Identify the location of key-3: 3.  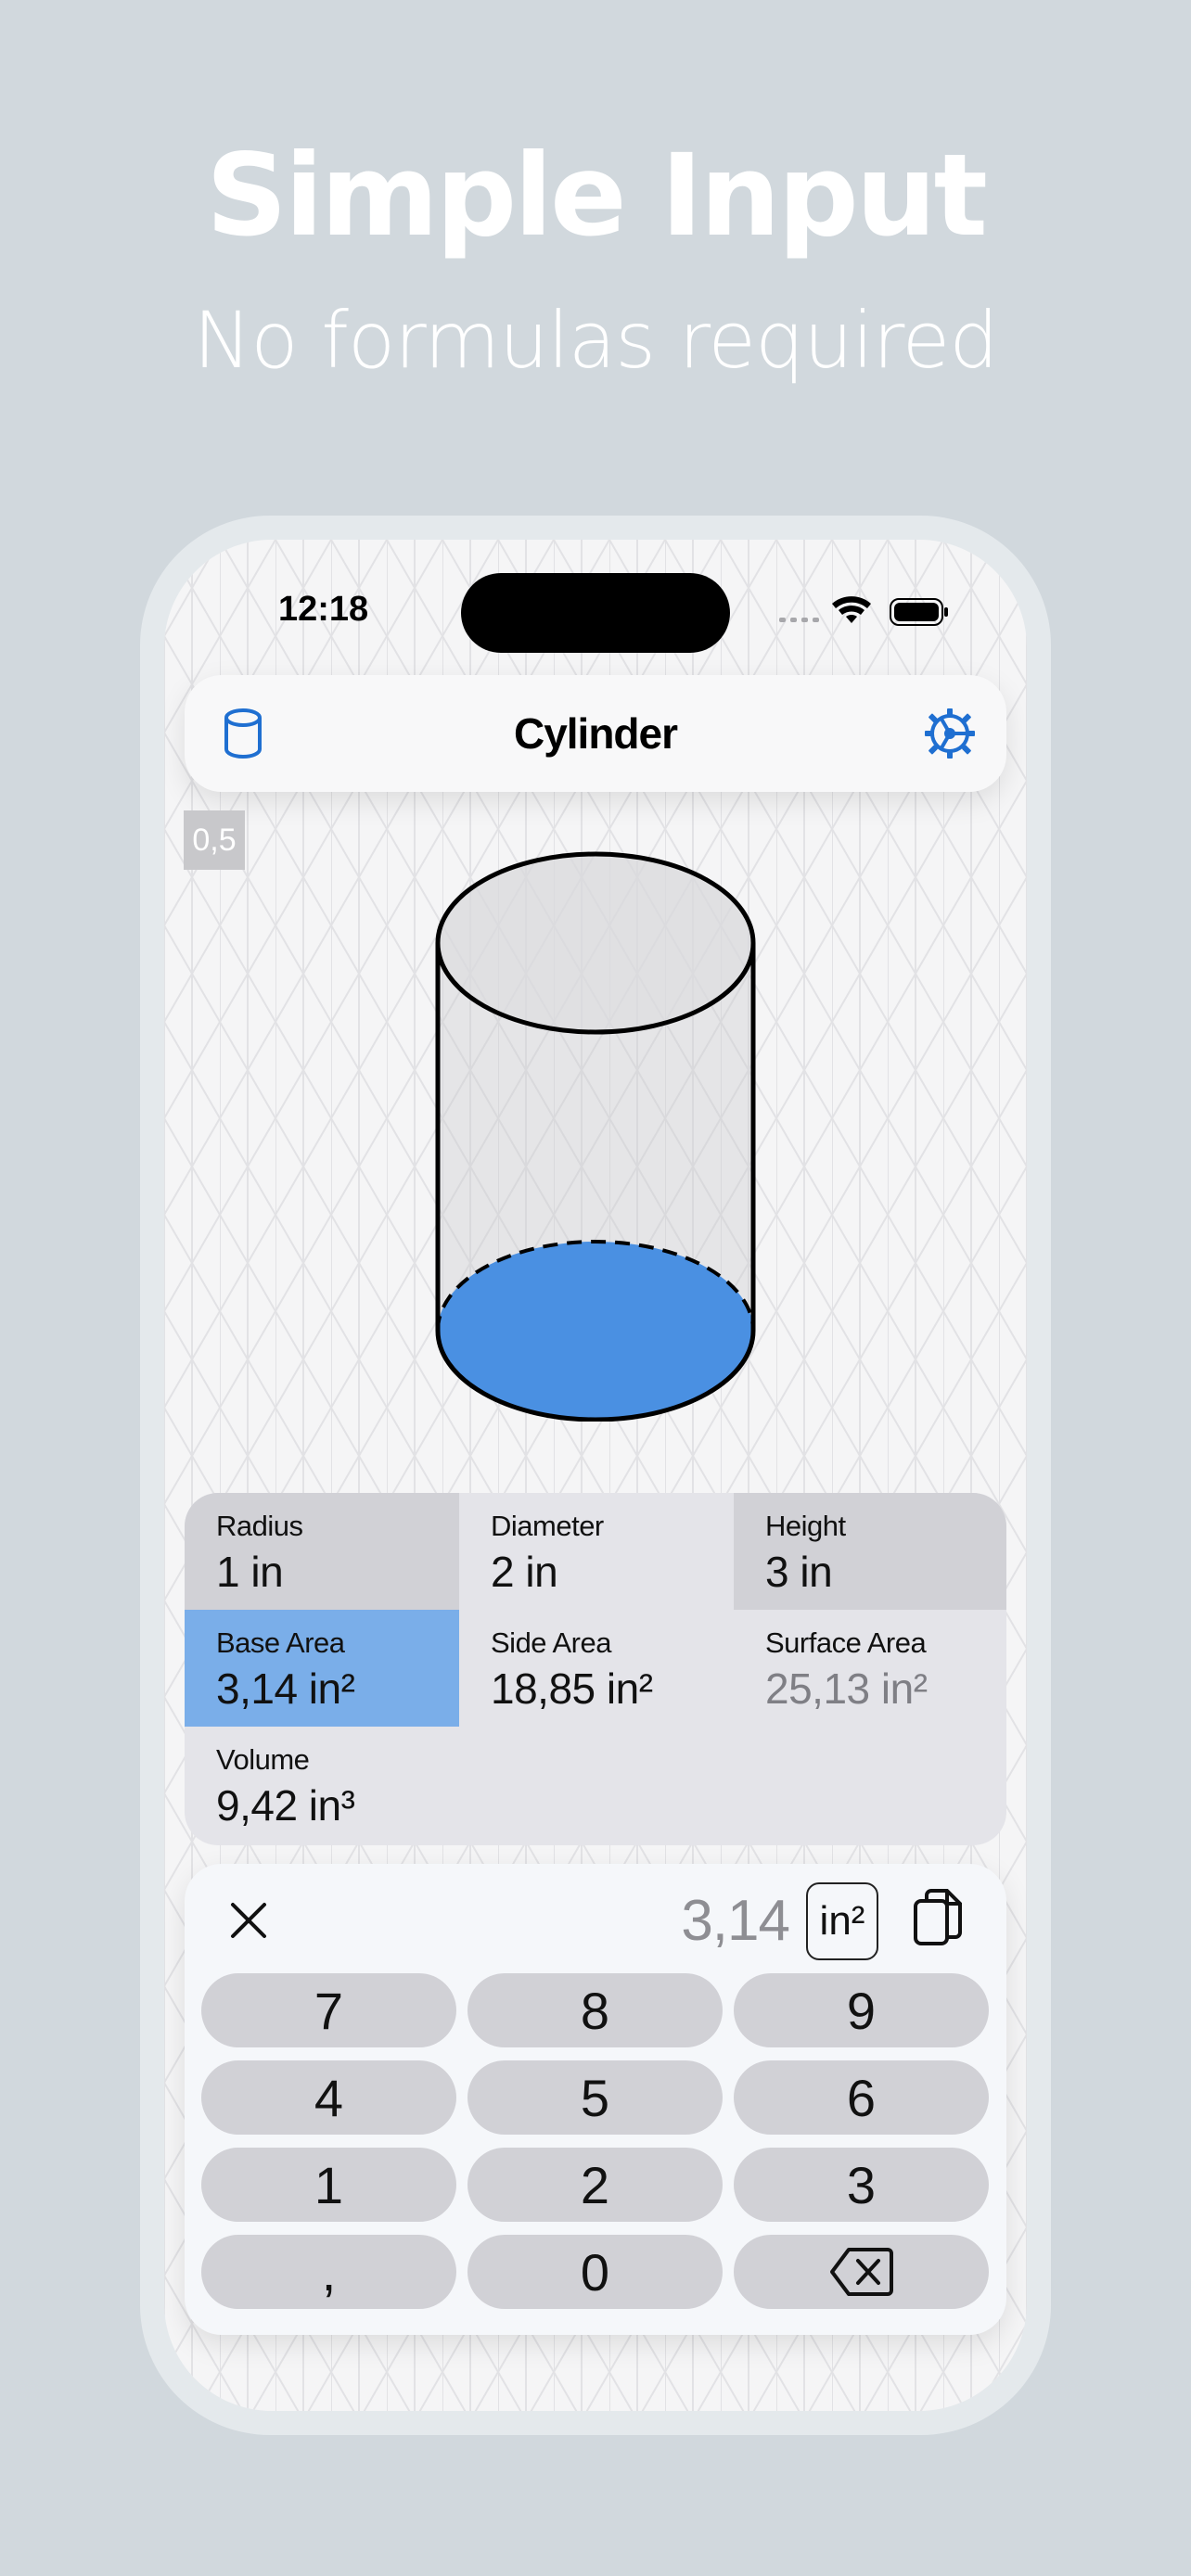
(861, 2185).